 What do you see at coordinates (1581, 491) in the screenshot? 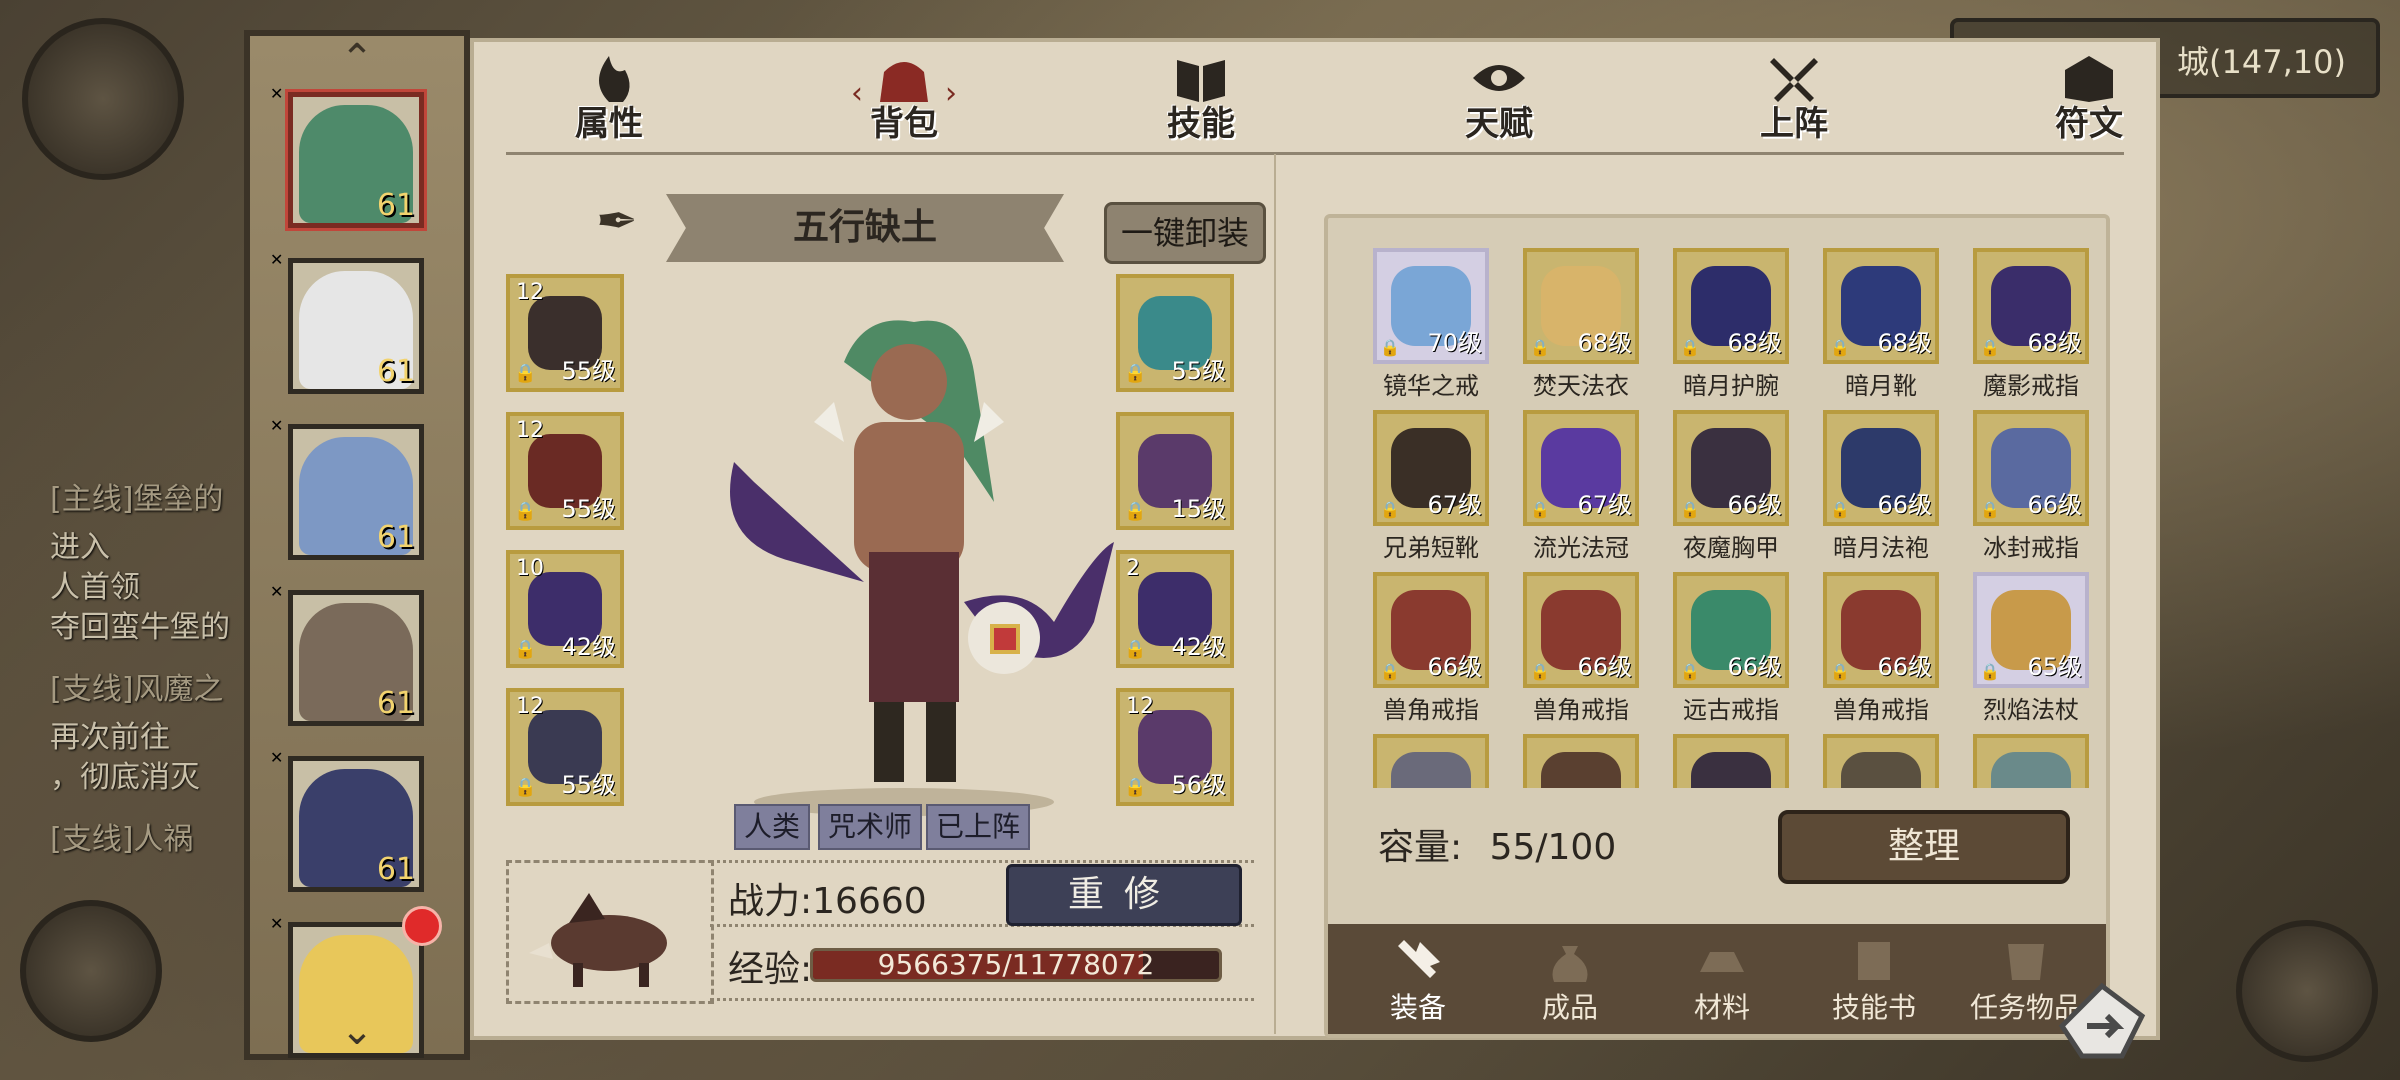
I see `inventory-item: 67级 🔒 流光法冠` at bounding box center [1581, 491].